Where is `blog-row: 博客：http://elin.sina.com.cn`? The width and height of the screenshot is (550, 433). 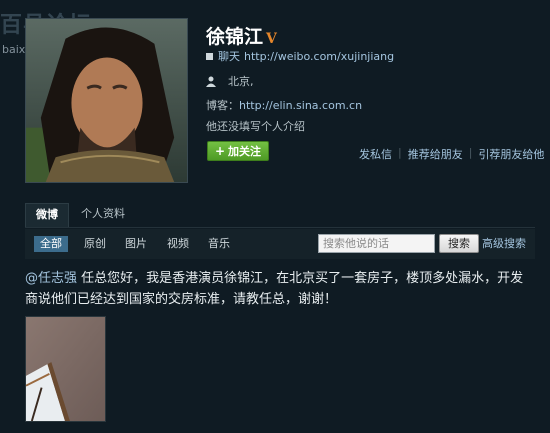 blog-row: 博客：http://elin.sina.com.cn is located at coordinates (284, 105).